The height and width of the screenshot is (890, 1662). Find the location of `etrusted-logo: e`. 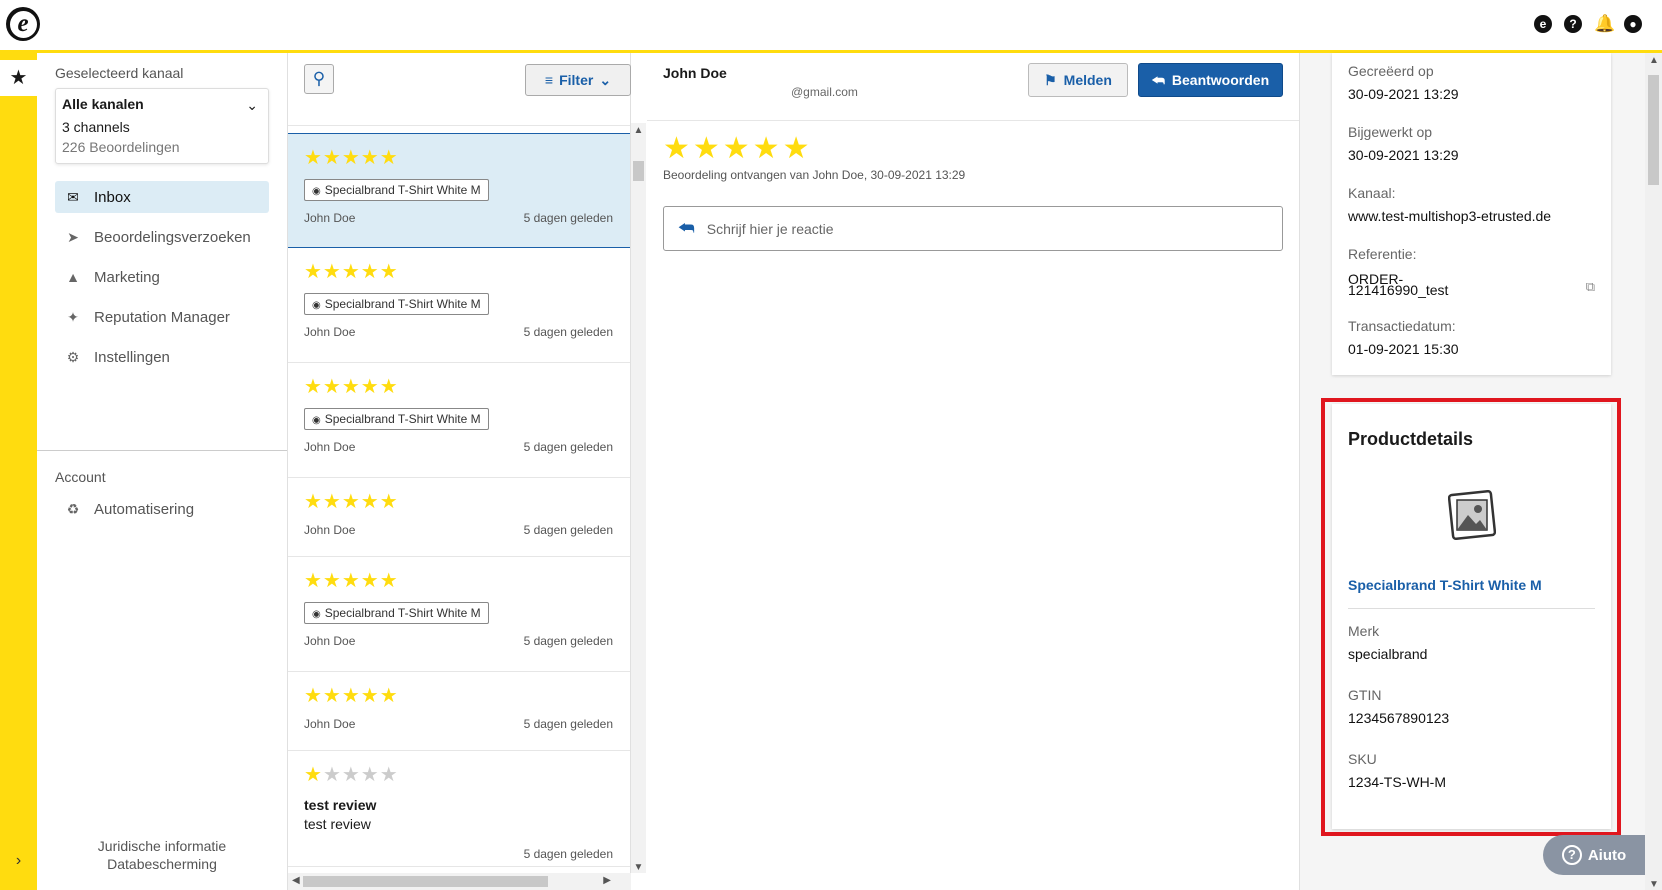

etrusted-logo: e is located at coordinates (23, 24).